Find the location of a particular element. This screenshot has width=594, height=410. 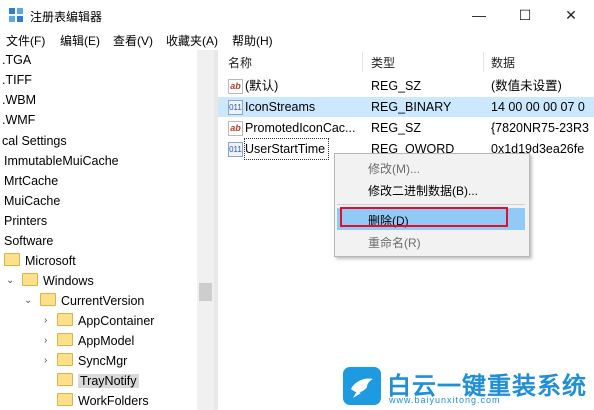

tree-item: MuiCache is located at coordinates (32, 201).